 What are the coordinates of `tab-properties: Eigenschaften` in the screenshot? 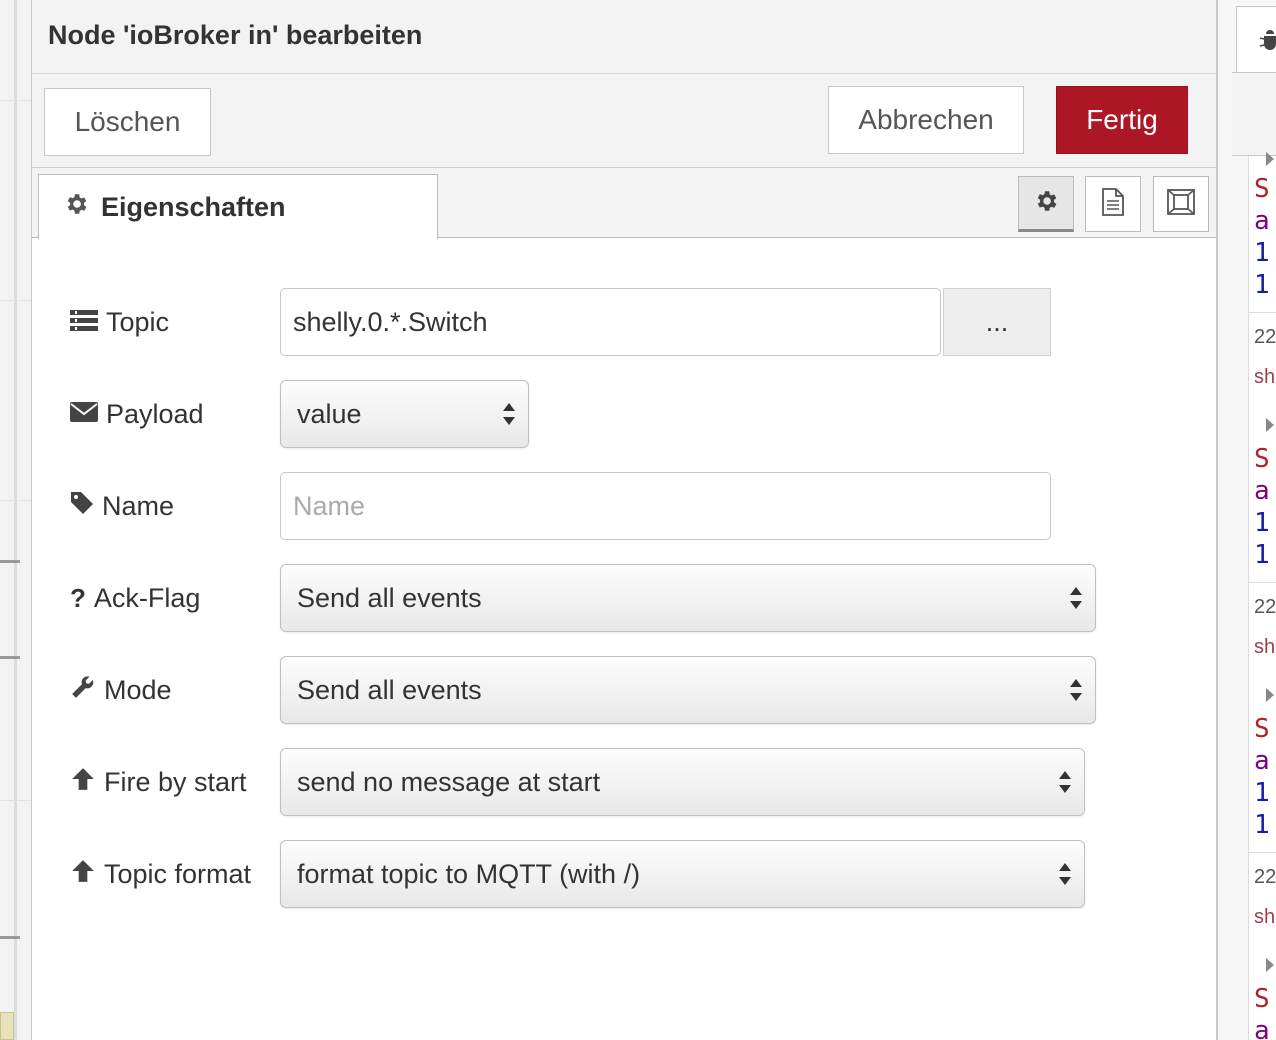 It's located at (238, 206).